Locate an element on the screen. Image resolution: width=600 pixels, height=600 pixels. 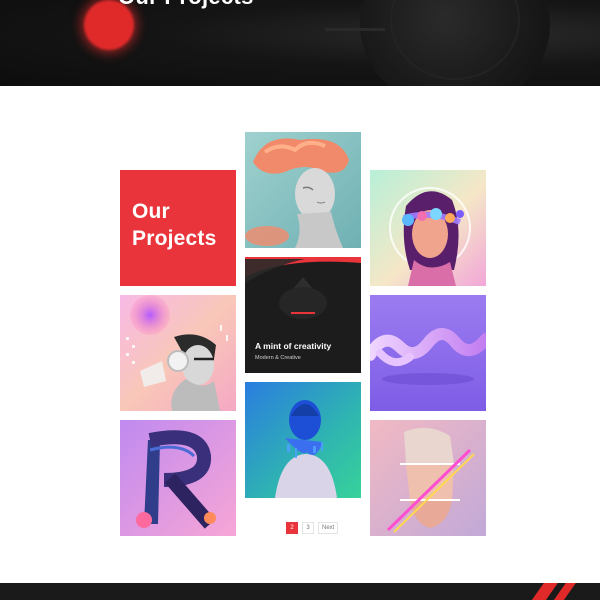
project-tile-fractured-face-portrait is located at coordinates (428, 478).